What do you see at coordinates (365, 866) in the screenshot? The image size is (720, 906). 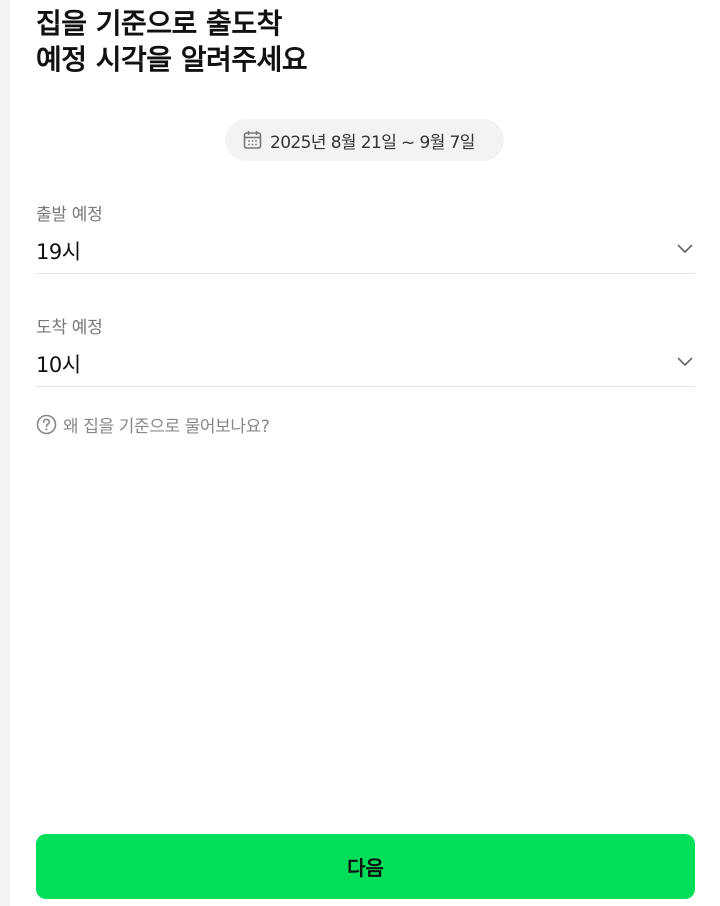 I see `next-button: 다음` at bounding box center [365, 866].